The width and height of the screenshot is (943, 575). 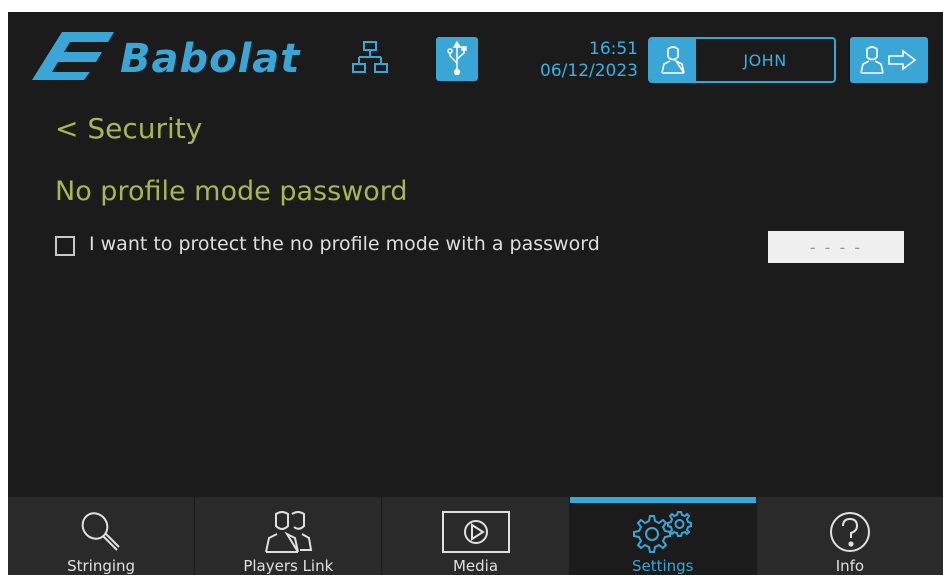 What do you see at coordinates (742, 60) in the screenshot?
I see `user-profile-button: JOHN` at bounding box center [742, 60].